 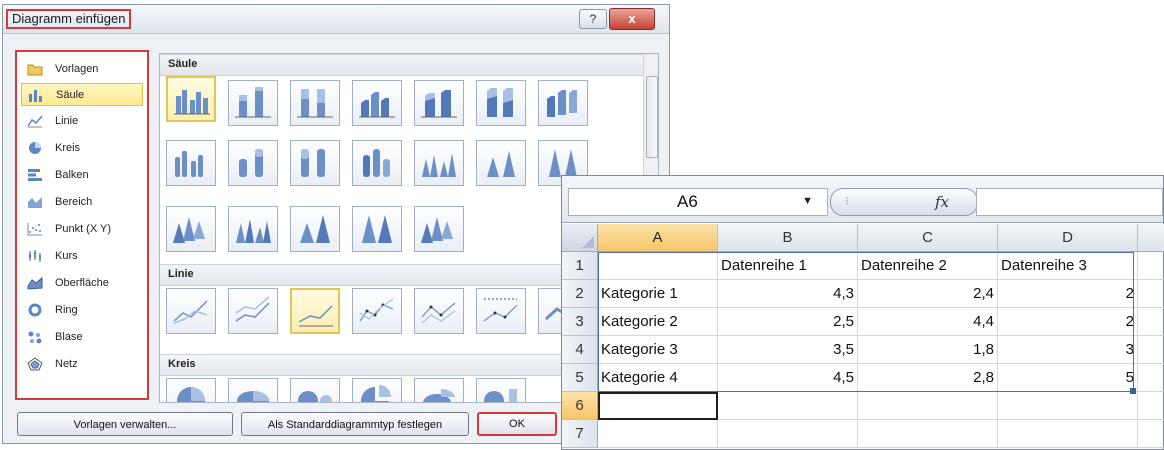 What do you see at coordinates (377, 390) in the screenshot?
I see `thumb-exploded-pie` at bounding box center [377, 390].